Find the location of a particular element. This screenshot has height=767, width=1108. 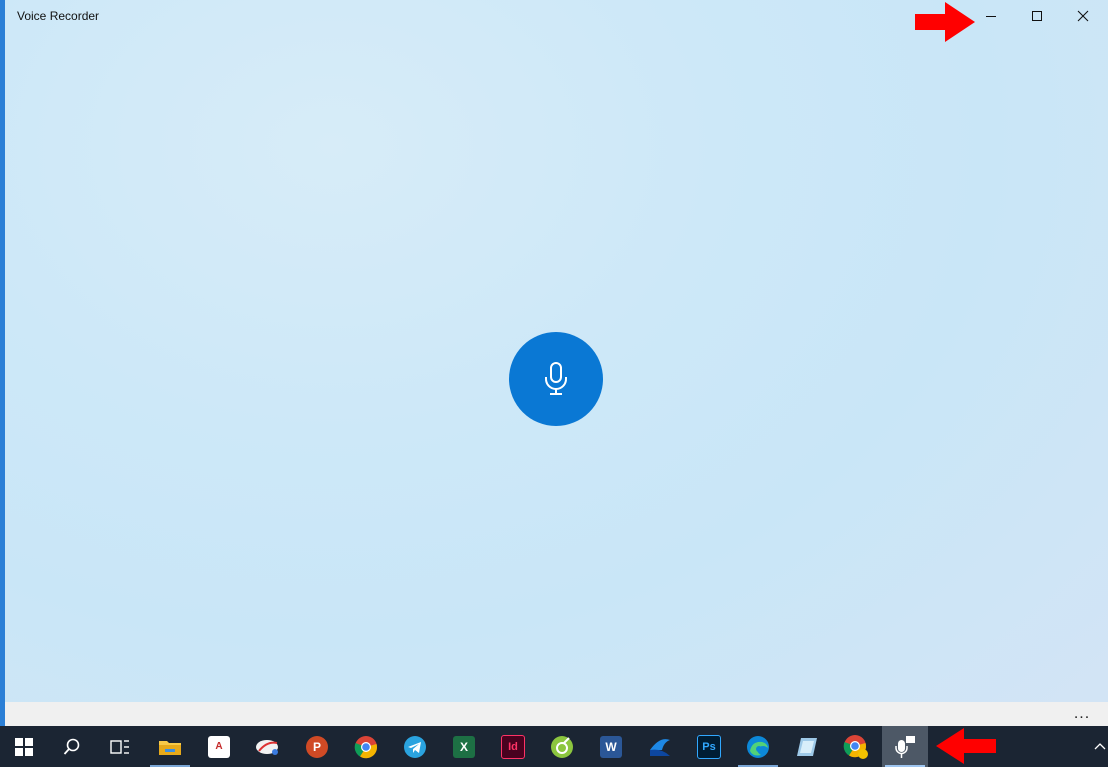

taskbar-excel: X is located at coordinates (464, 746).